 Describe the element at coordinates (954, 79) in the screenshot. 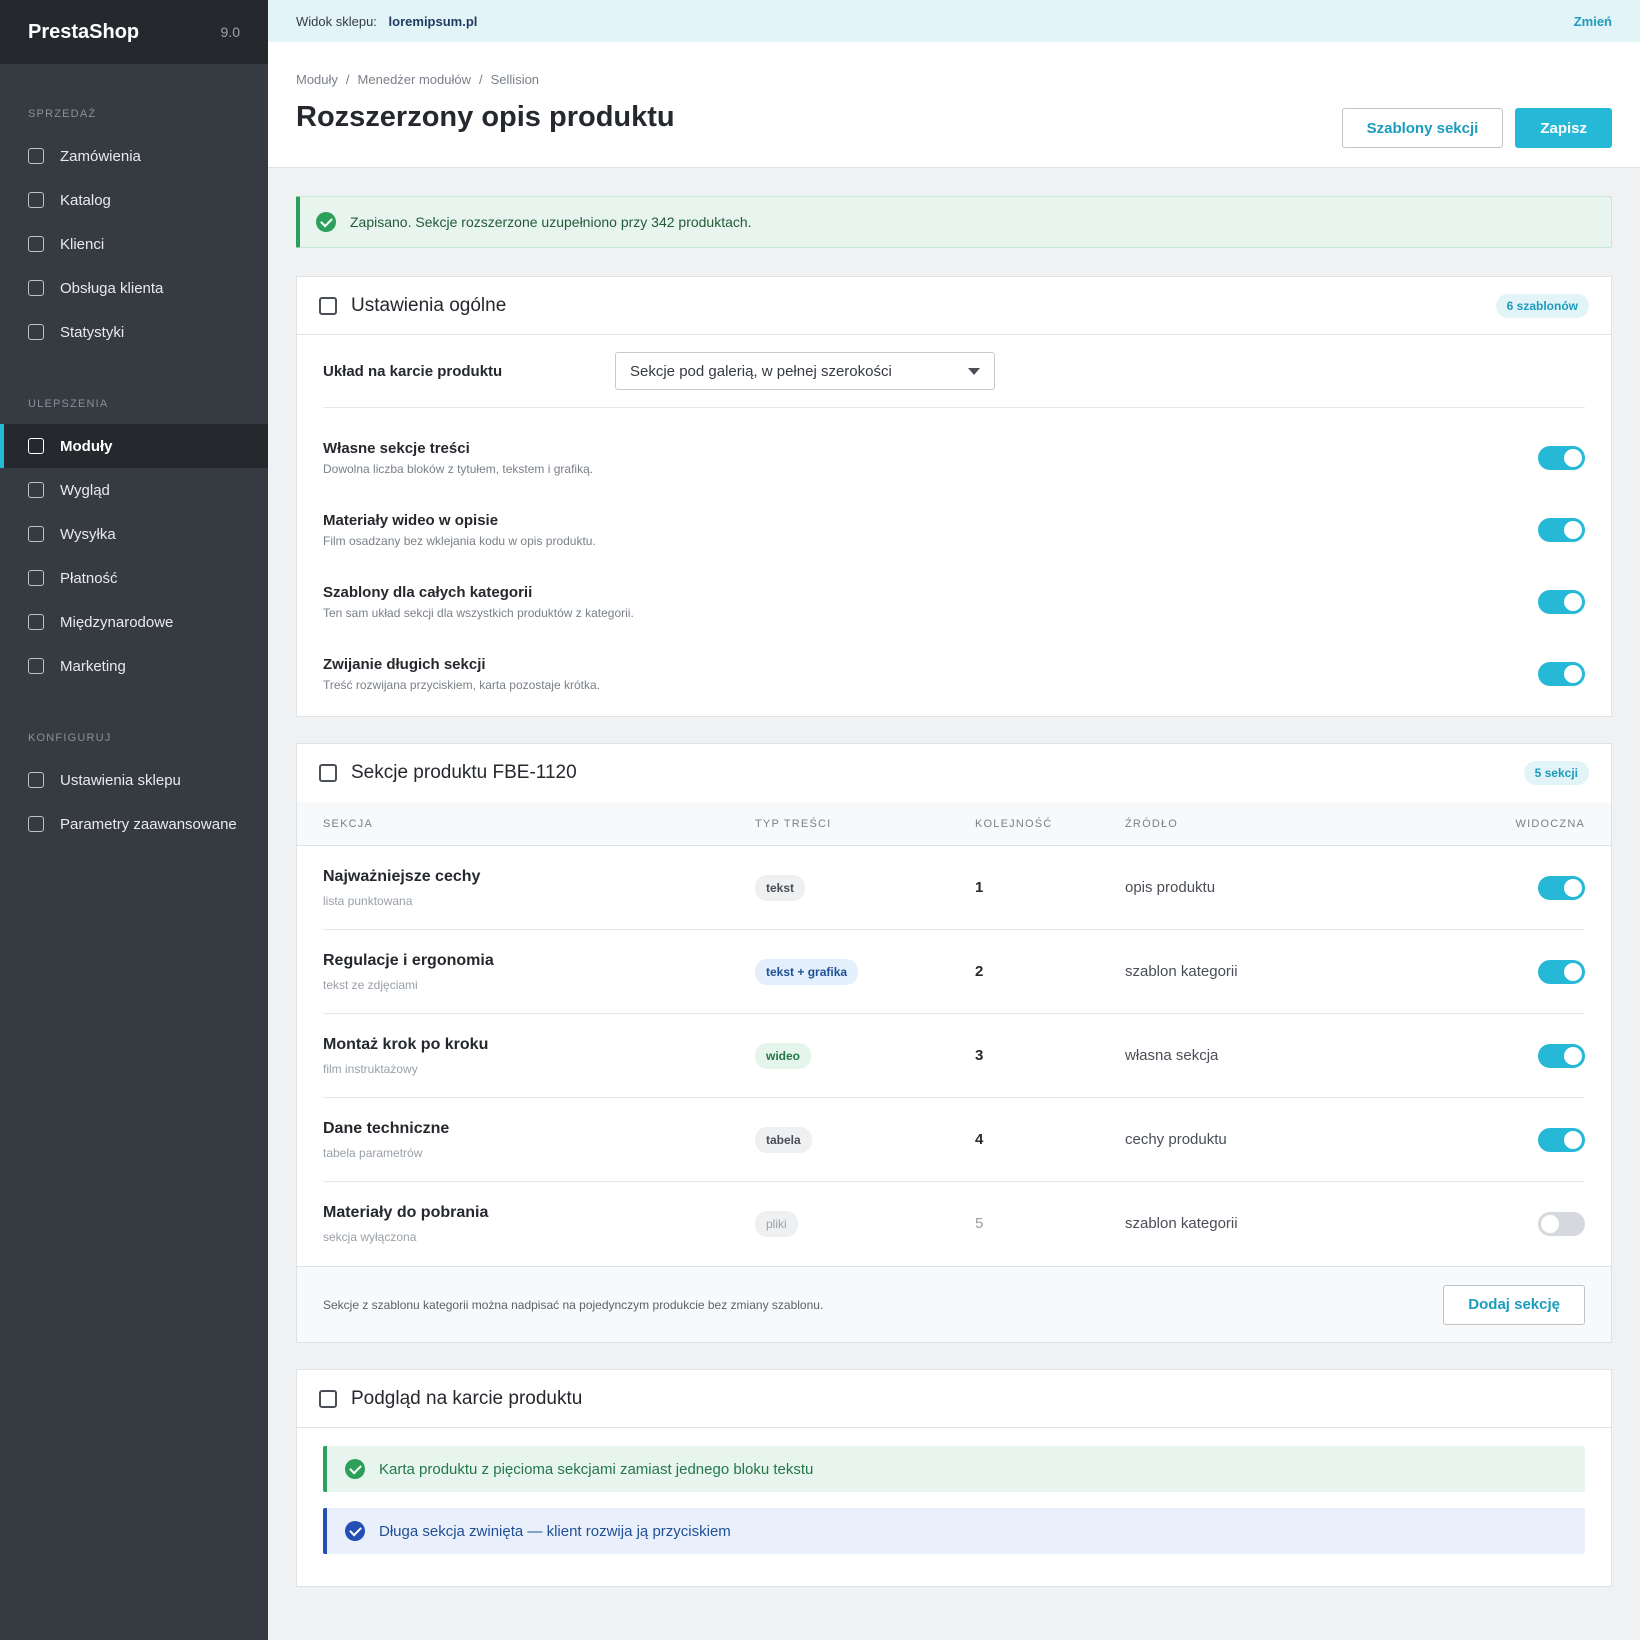

I see `breadcrumb: Moduły / Menedżer modułów / Sellision` at that location.